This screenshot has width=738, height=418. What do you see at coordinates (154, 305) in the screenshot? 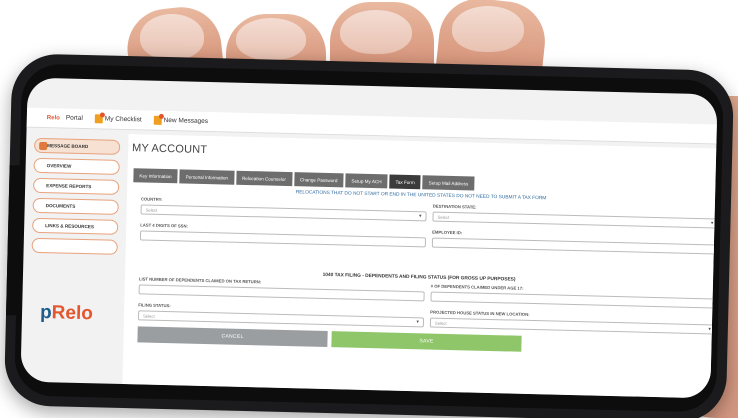
I see `filing-status-label: FILING STATUS:` at bounding box center [154, 305].